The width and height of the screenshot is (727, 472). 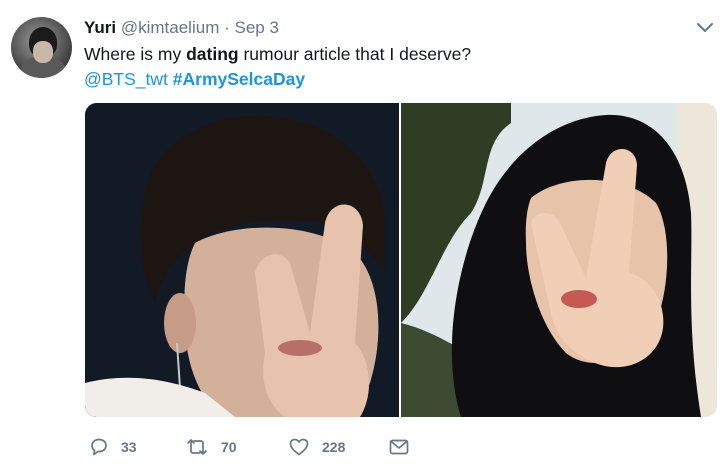 I want to click on mention-link: @BTS_twt, so click(x=126, y=79).